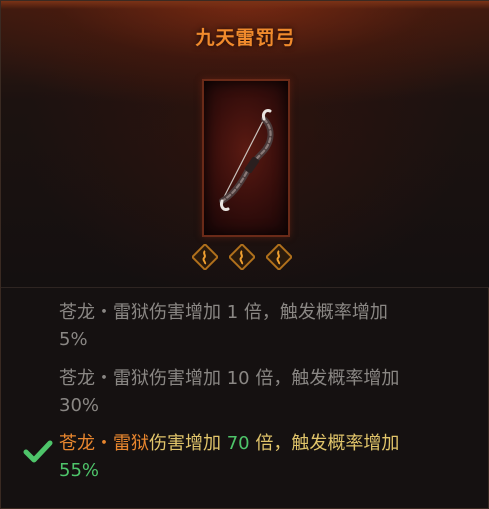 The image size is (489, 509). What do you see at coordinates (79, 405) in the screenshot?
I see `effect-chance: 30%` at bounding box center [79, 405].